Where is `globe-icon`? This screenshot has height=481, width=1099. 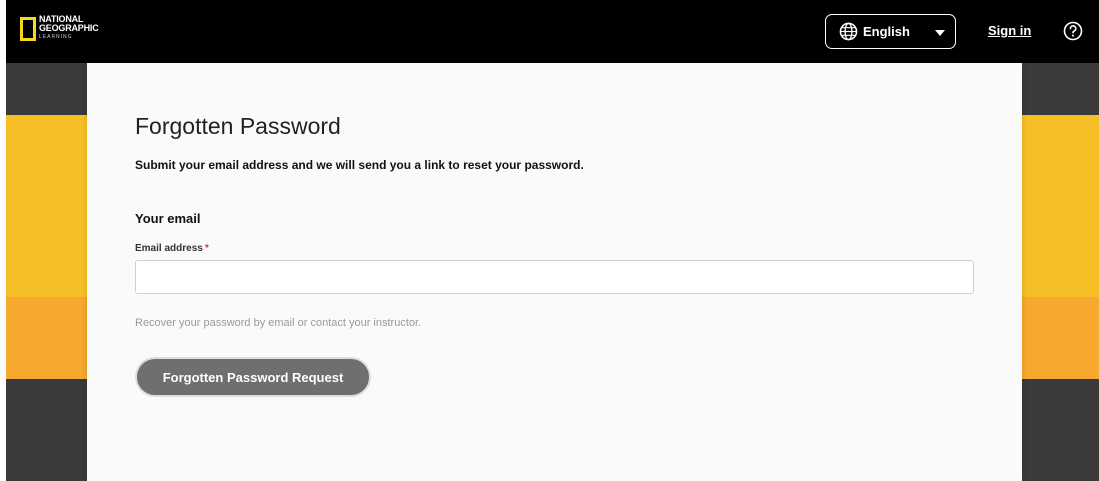 globe-icon is located at coordinates (848, 31).